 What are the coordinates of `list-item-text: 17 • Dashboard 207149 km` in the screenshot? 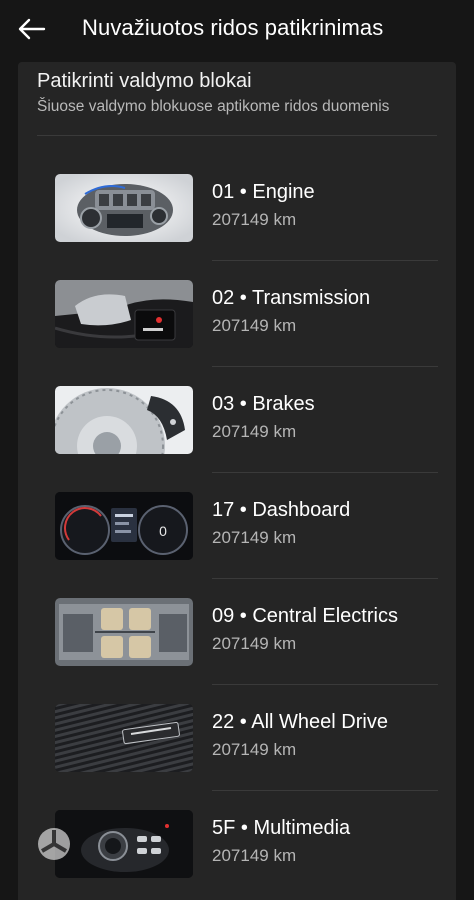 It's located at (281, 523).